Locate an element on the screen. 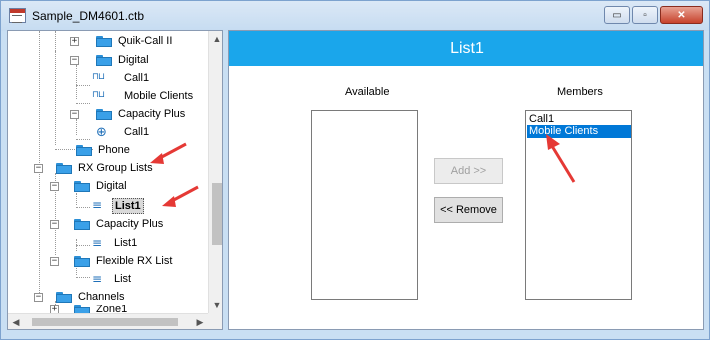  maximize-button: ▫ is located at coordinates (645, 15).